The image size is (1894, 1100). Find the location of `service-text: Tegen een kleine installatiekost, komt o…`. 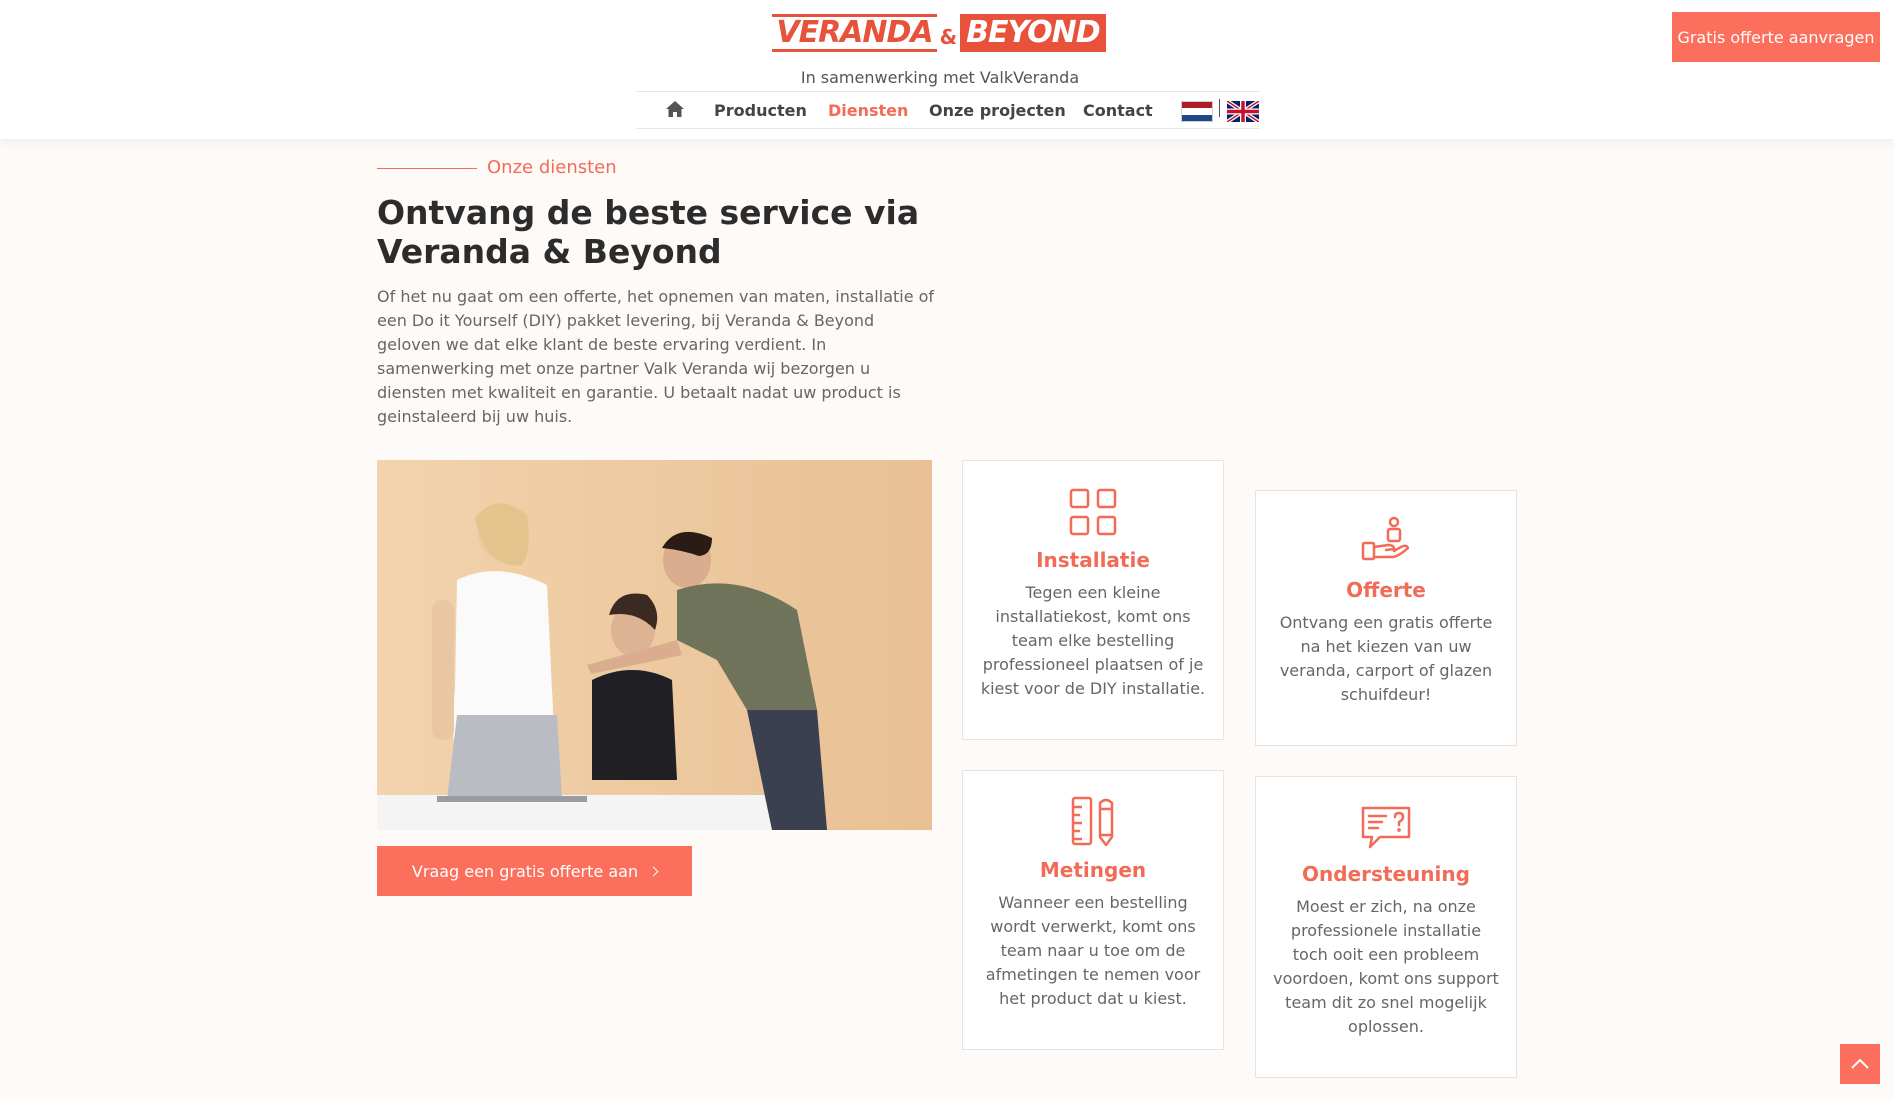

service-text: Tegen een kleine installatiekost, komt o… is located at coordinates (1093, 640).